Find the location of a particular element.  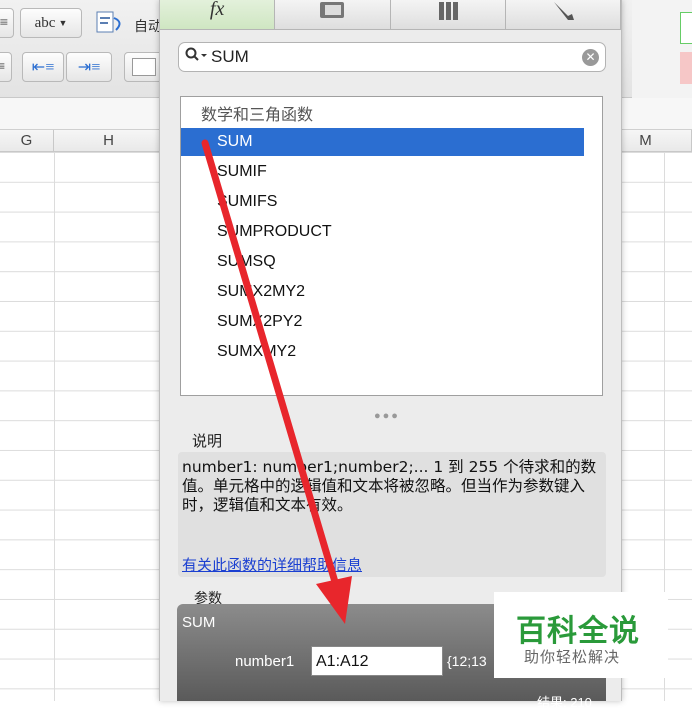

watermark-subtitle: 助你轻松解决 is located at coordinates (572, 657).